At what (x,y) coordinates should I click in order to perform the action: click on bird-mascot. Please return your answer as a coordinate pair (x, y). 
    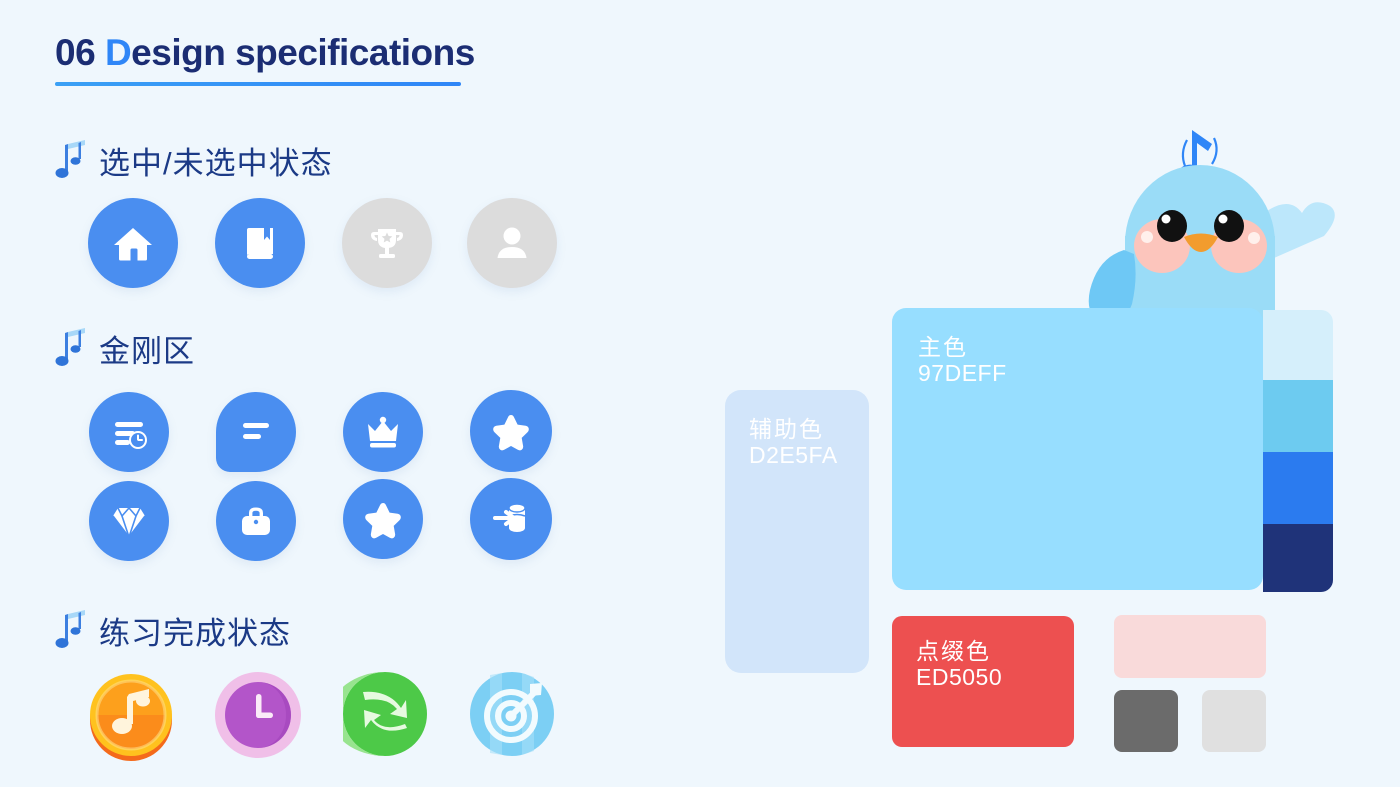
    Looking at the image, I should click on (1207, 225).